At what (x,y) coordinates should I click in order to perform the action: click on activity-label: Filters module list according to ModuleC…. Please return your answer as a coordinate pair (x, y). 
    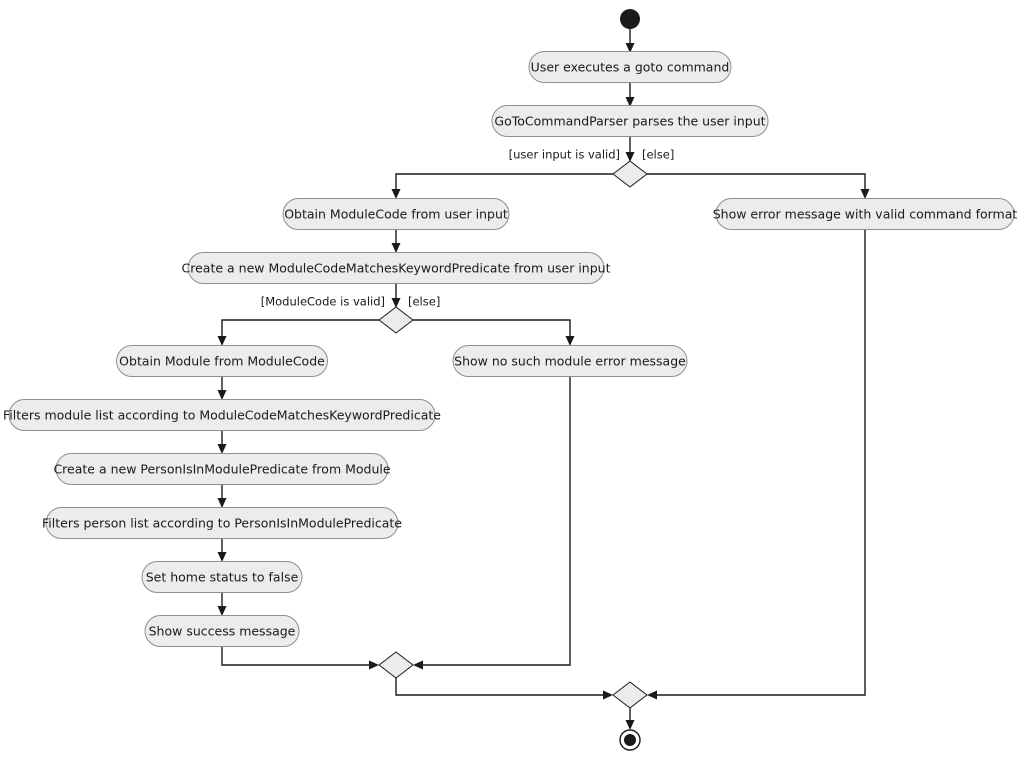
    Looking at the image, I should click on (222, 415).